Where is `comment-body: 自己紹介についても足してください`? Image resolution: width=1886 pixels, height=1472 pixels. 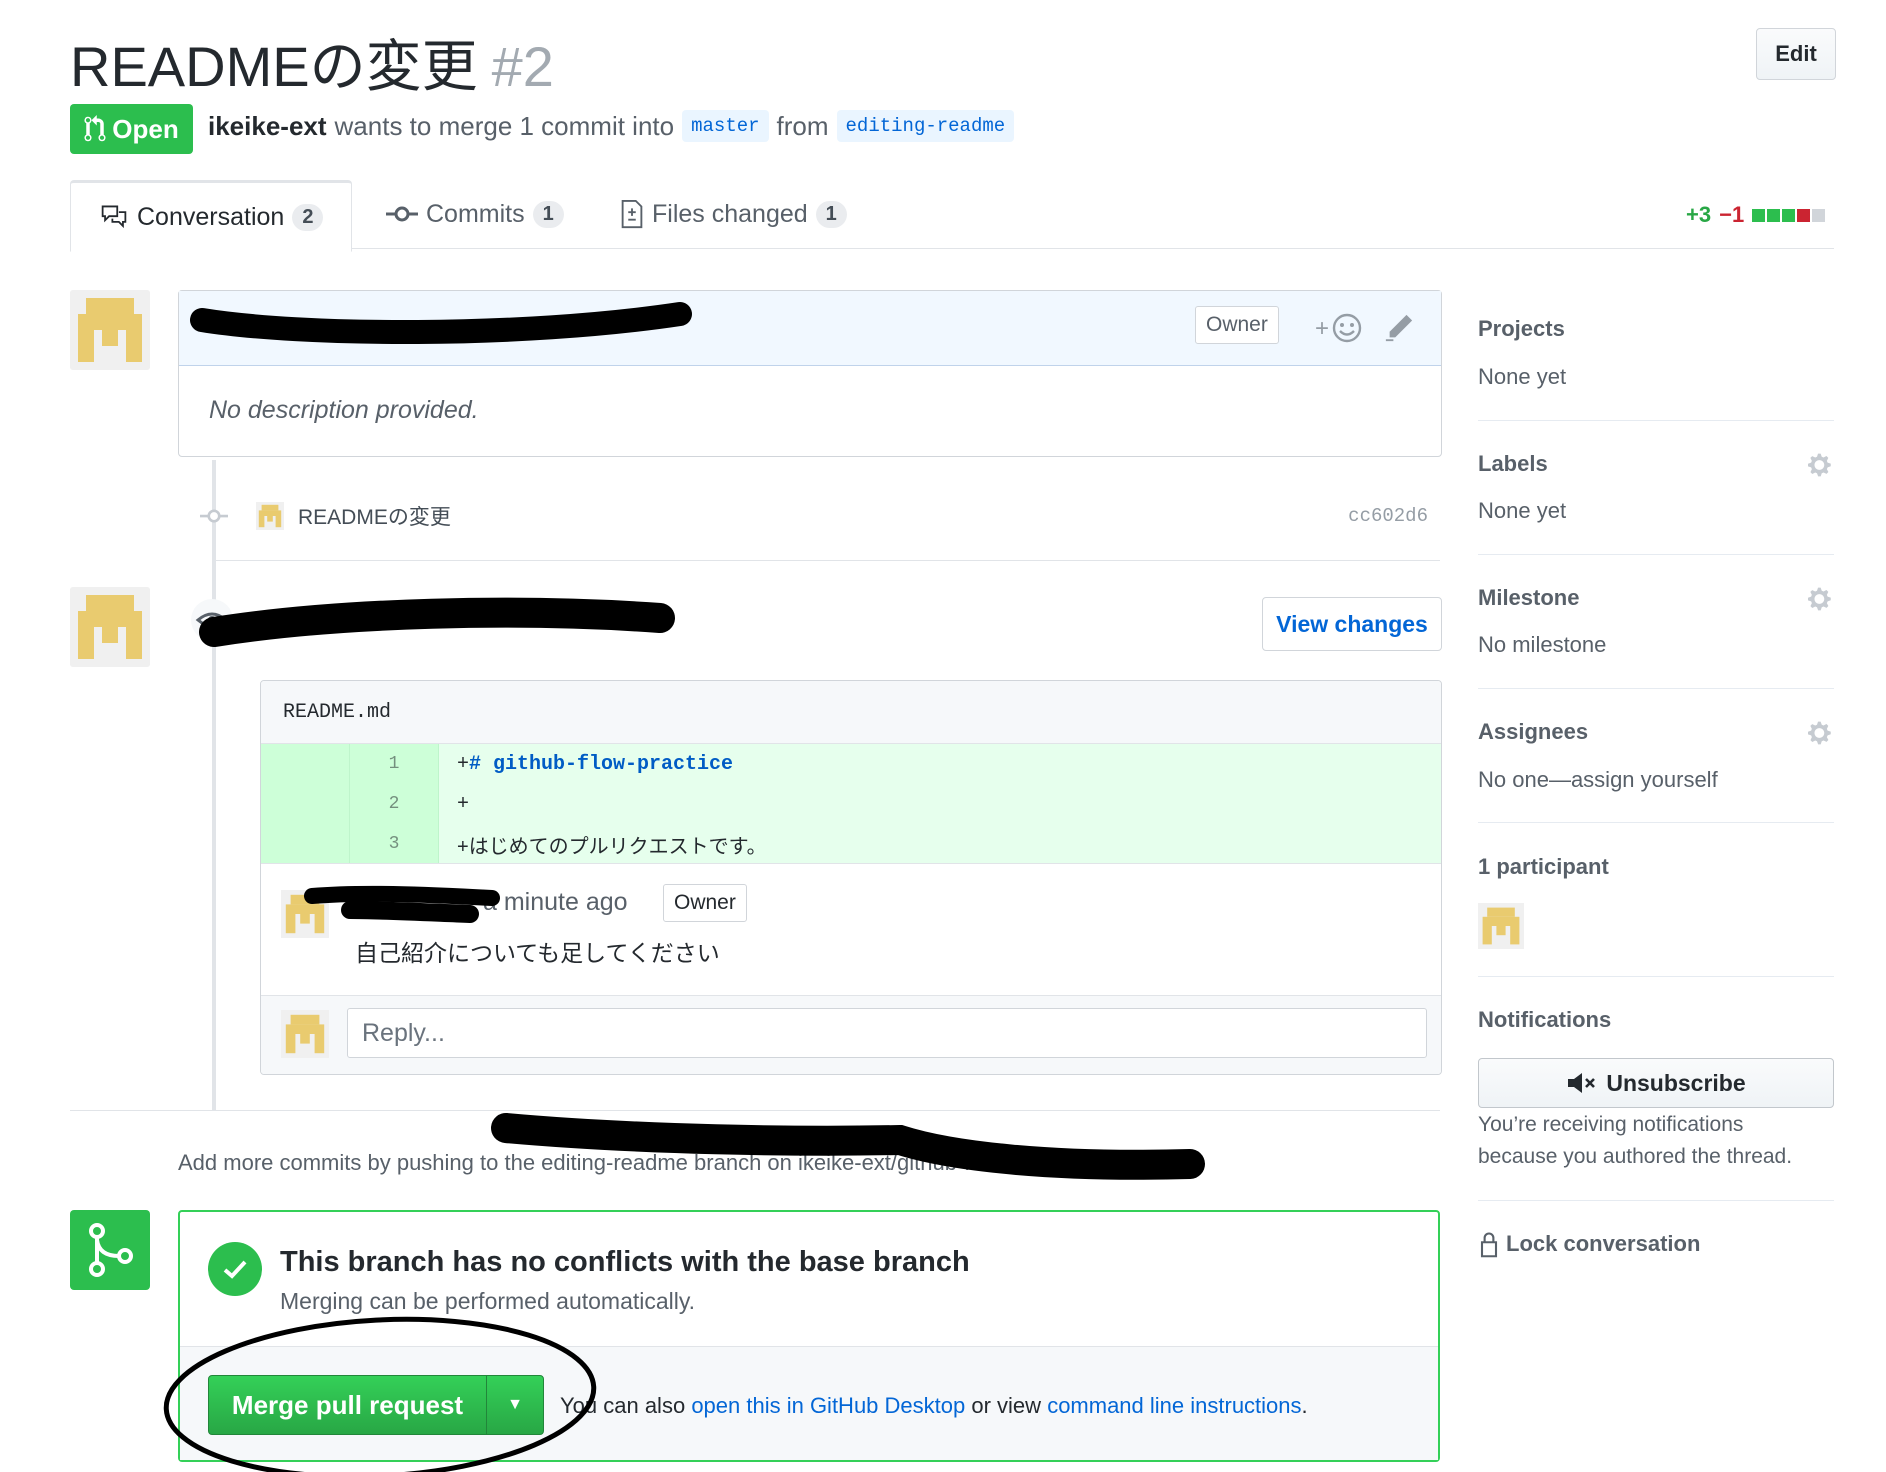 comment-body: 自己紹介についても足してください is located at coordinates (537, 953).